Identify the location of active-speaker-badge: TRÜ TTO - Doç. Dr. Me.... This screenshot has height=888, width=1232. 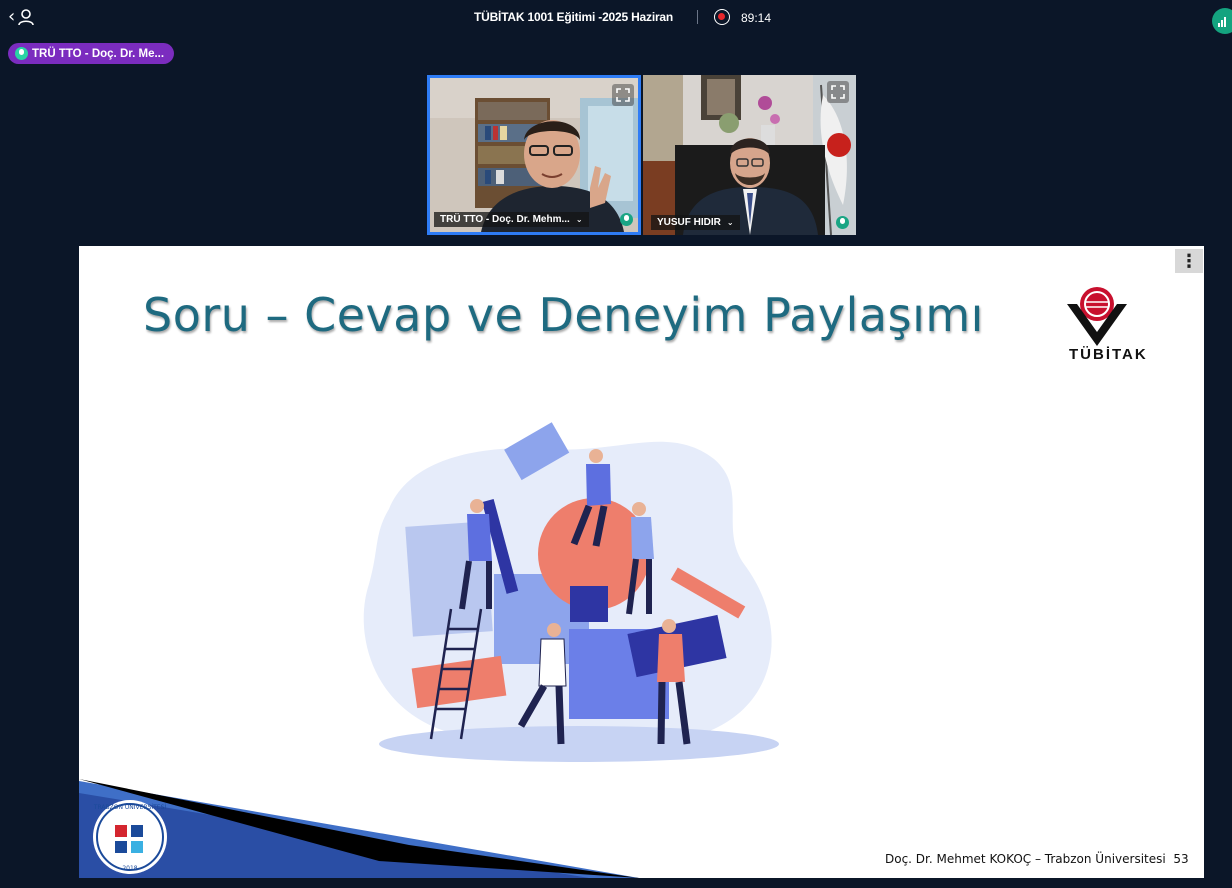
(91, 53).